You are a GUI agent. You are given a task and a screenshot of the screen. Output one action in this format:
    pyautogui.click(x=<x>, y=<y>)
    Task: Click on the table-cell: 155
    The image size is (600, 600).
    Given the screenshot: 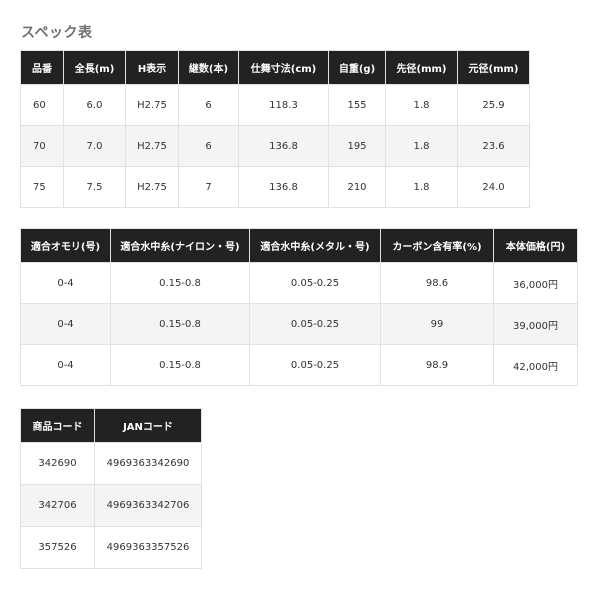 What is the action you would take?
    pyautogui.click(x=357, y=105)
    